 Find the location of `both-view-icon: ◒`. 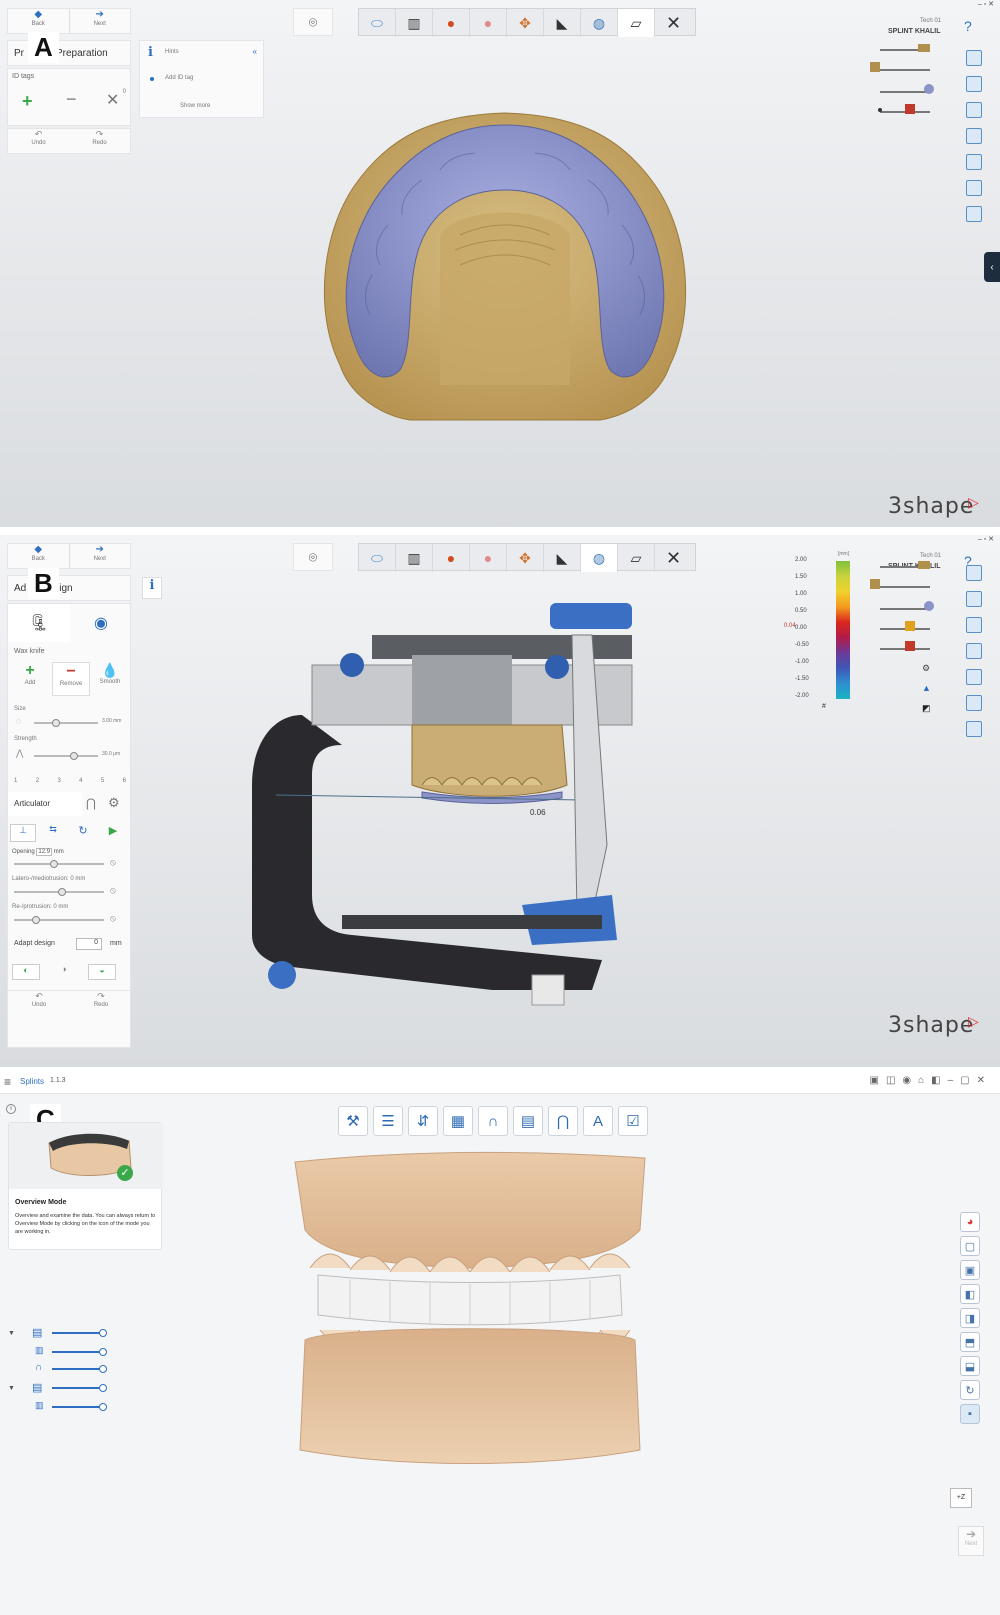

both-view-icon: ◒ is located at coordinates (102, 972).